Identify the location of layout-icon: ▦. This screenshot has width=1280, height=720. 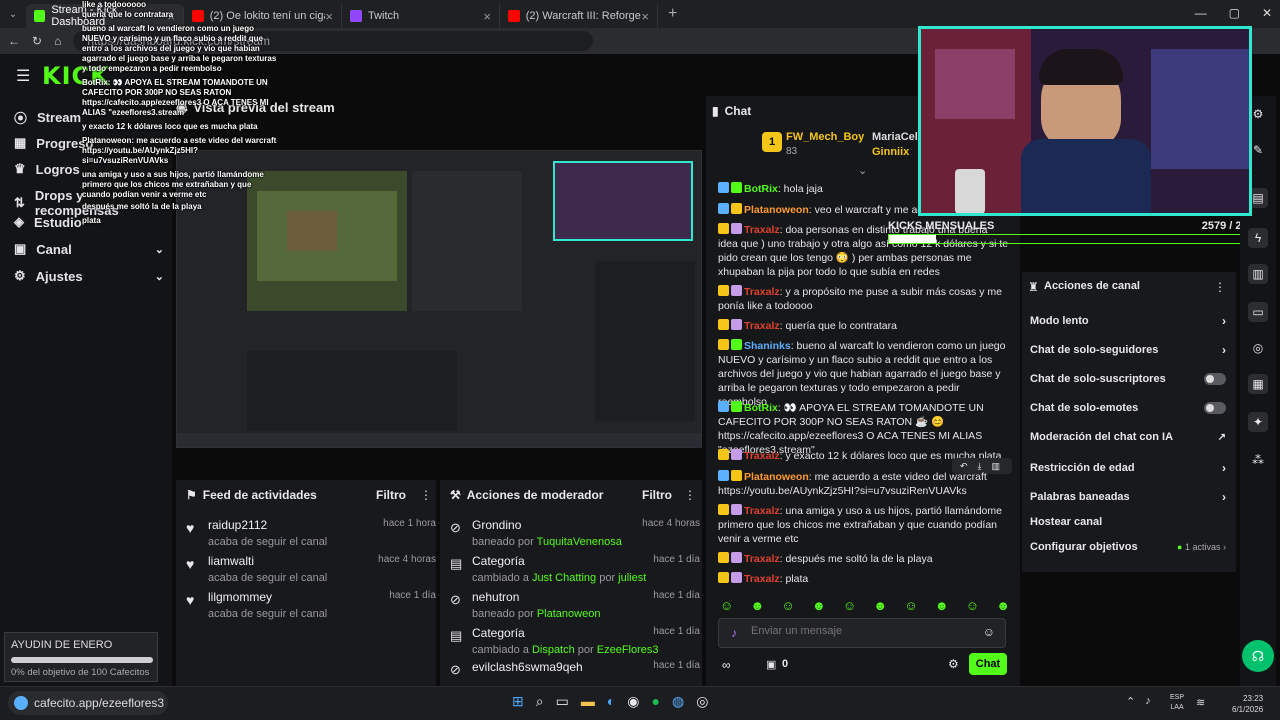
(1258, 384).